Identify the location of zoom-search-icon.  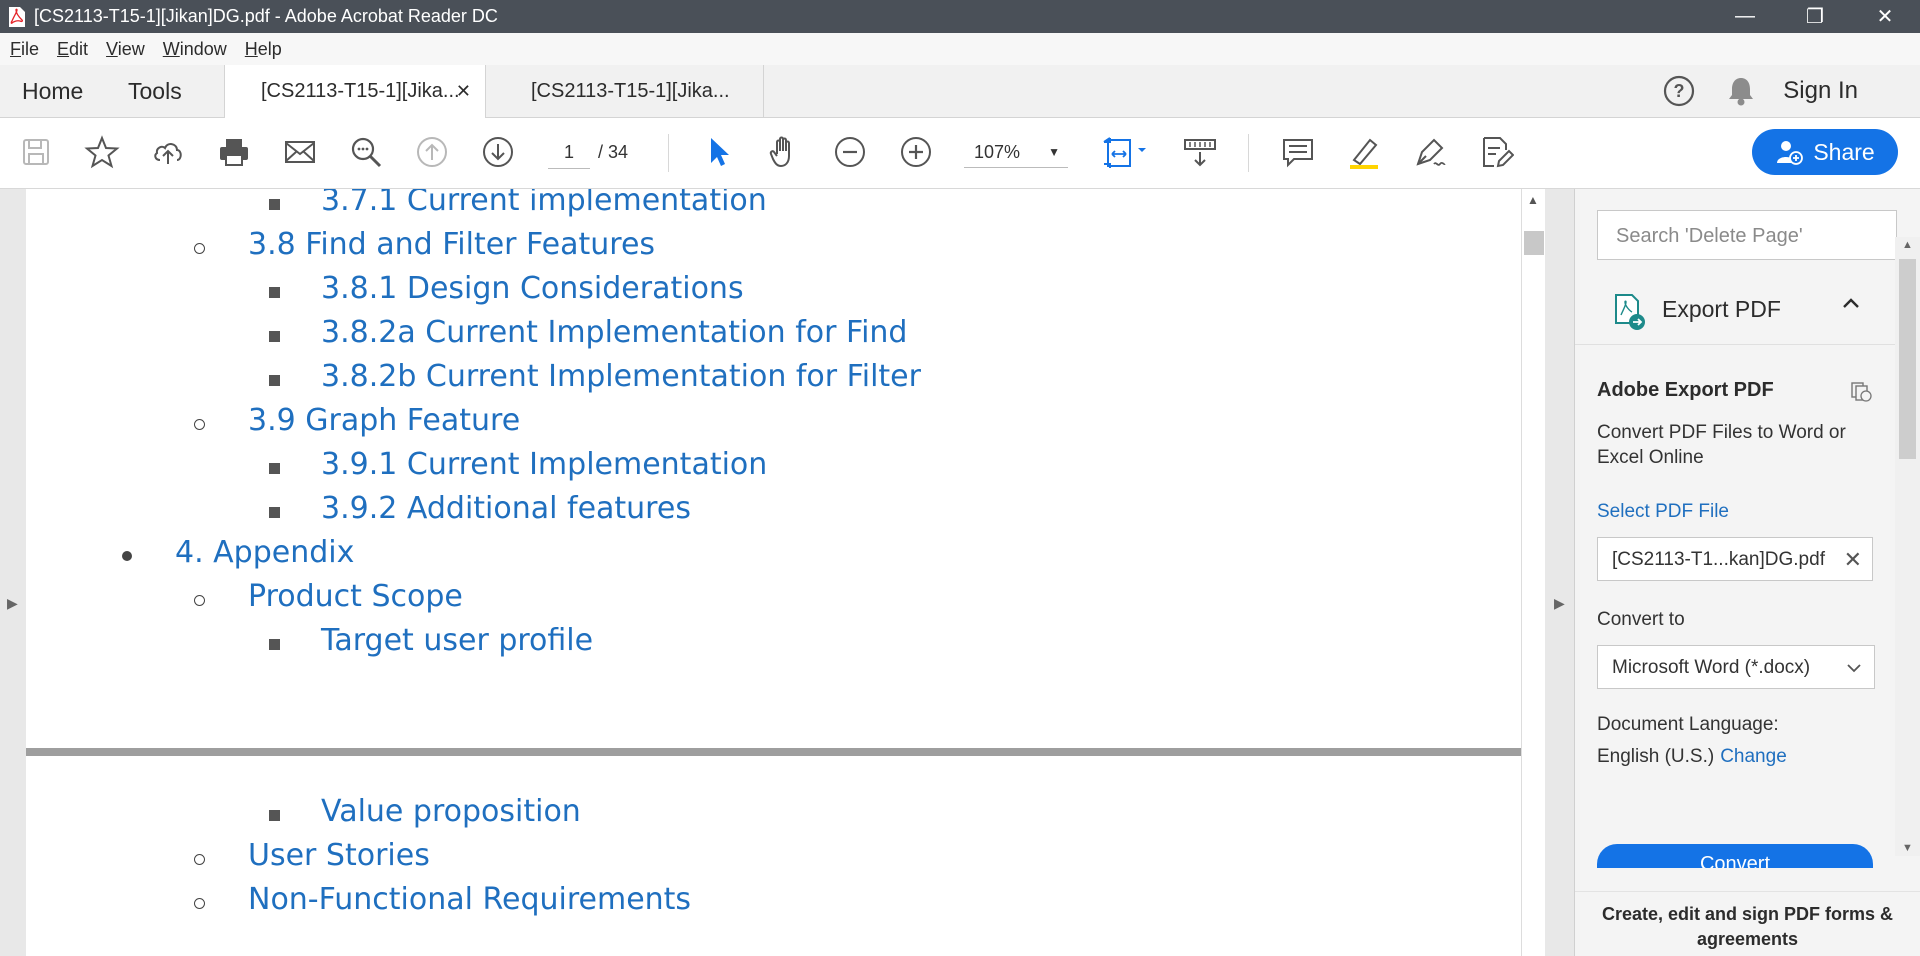
(366, 152).